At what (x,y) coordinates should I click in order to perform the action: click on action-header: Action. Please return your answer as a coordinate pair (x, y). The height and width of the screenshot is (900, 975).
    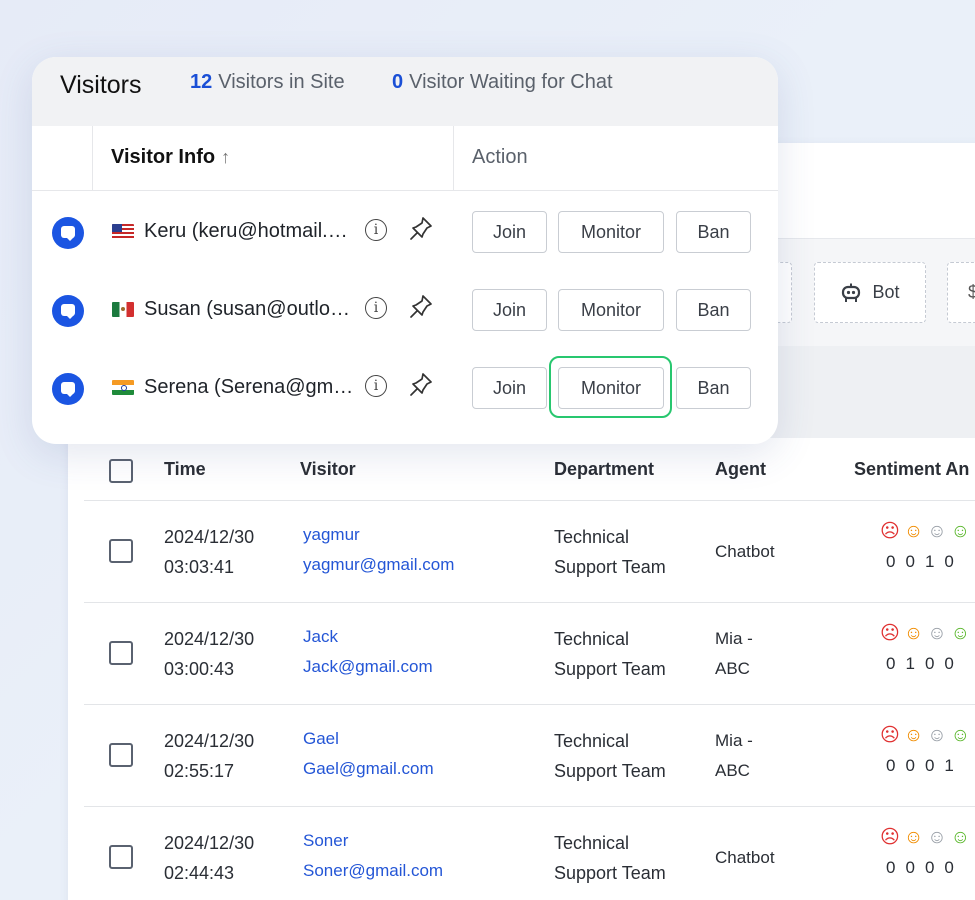
    Looking at the image, I should click on (500, 157).